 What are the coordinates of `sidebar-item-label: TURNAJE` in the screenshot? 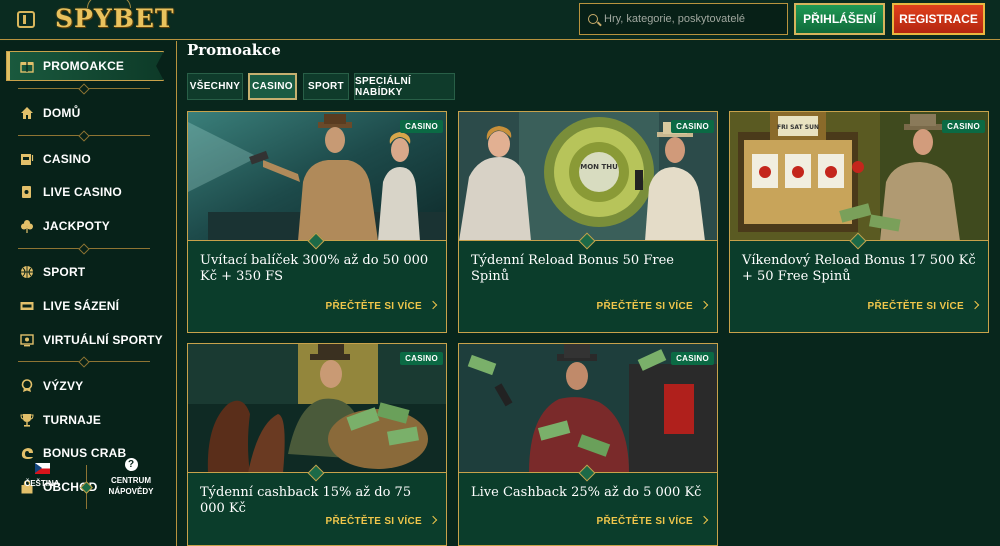 It's located at (72, 420).